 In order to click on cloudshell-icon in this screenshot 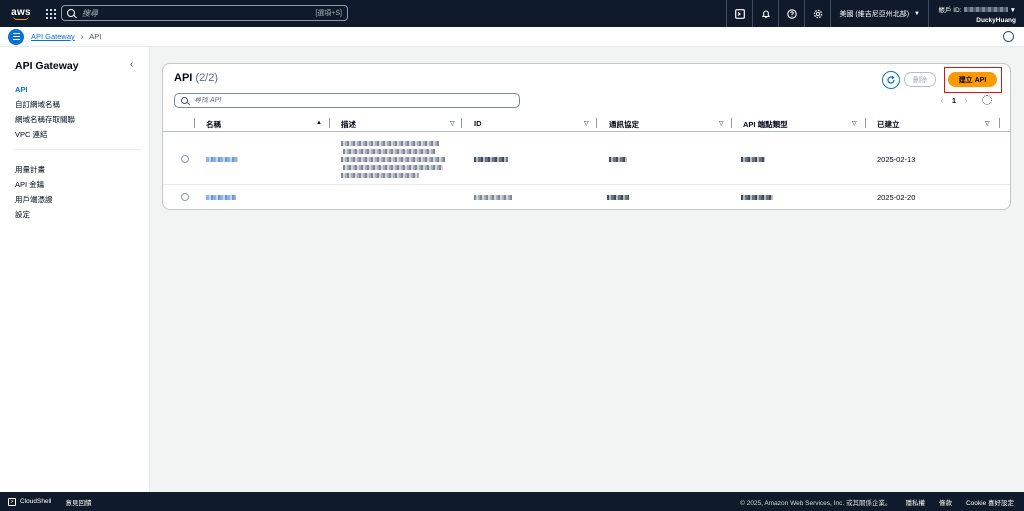, I will do `click(739, 13)`.